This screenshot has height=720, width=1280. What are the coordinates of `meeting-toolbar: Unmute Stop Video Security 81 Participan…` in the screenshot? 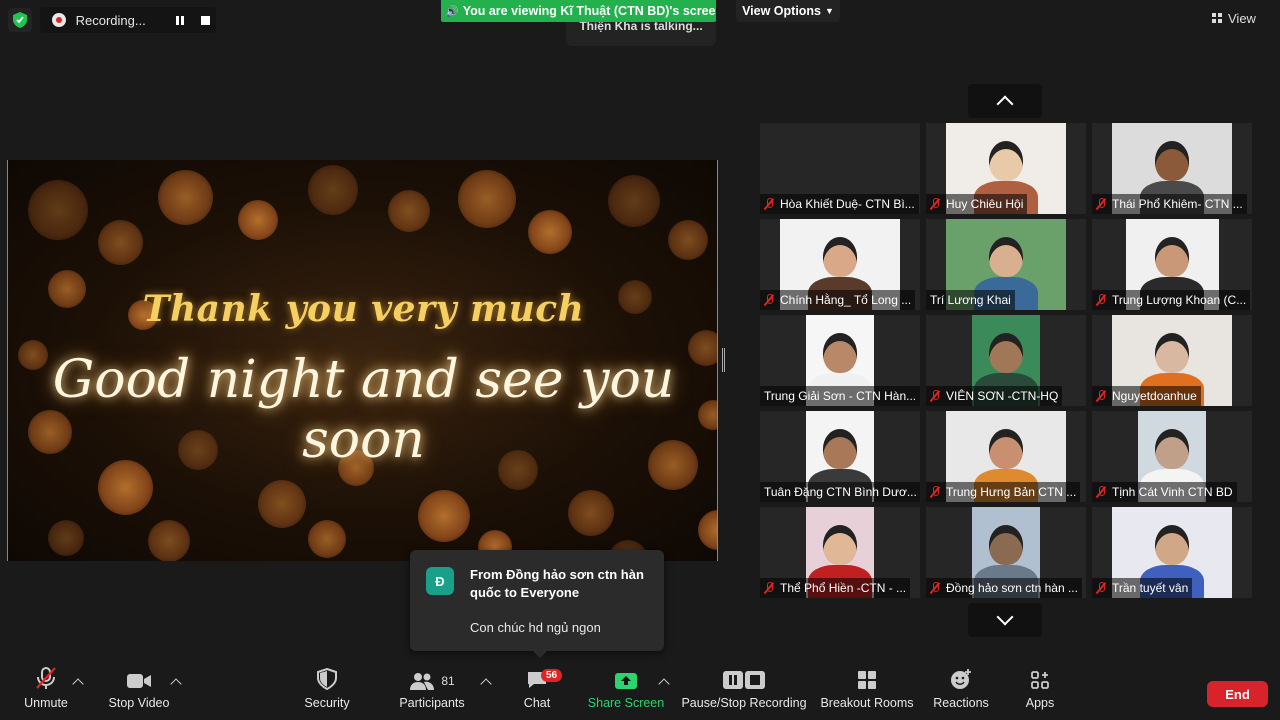 It's located at (640, 692).